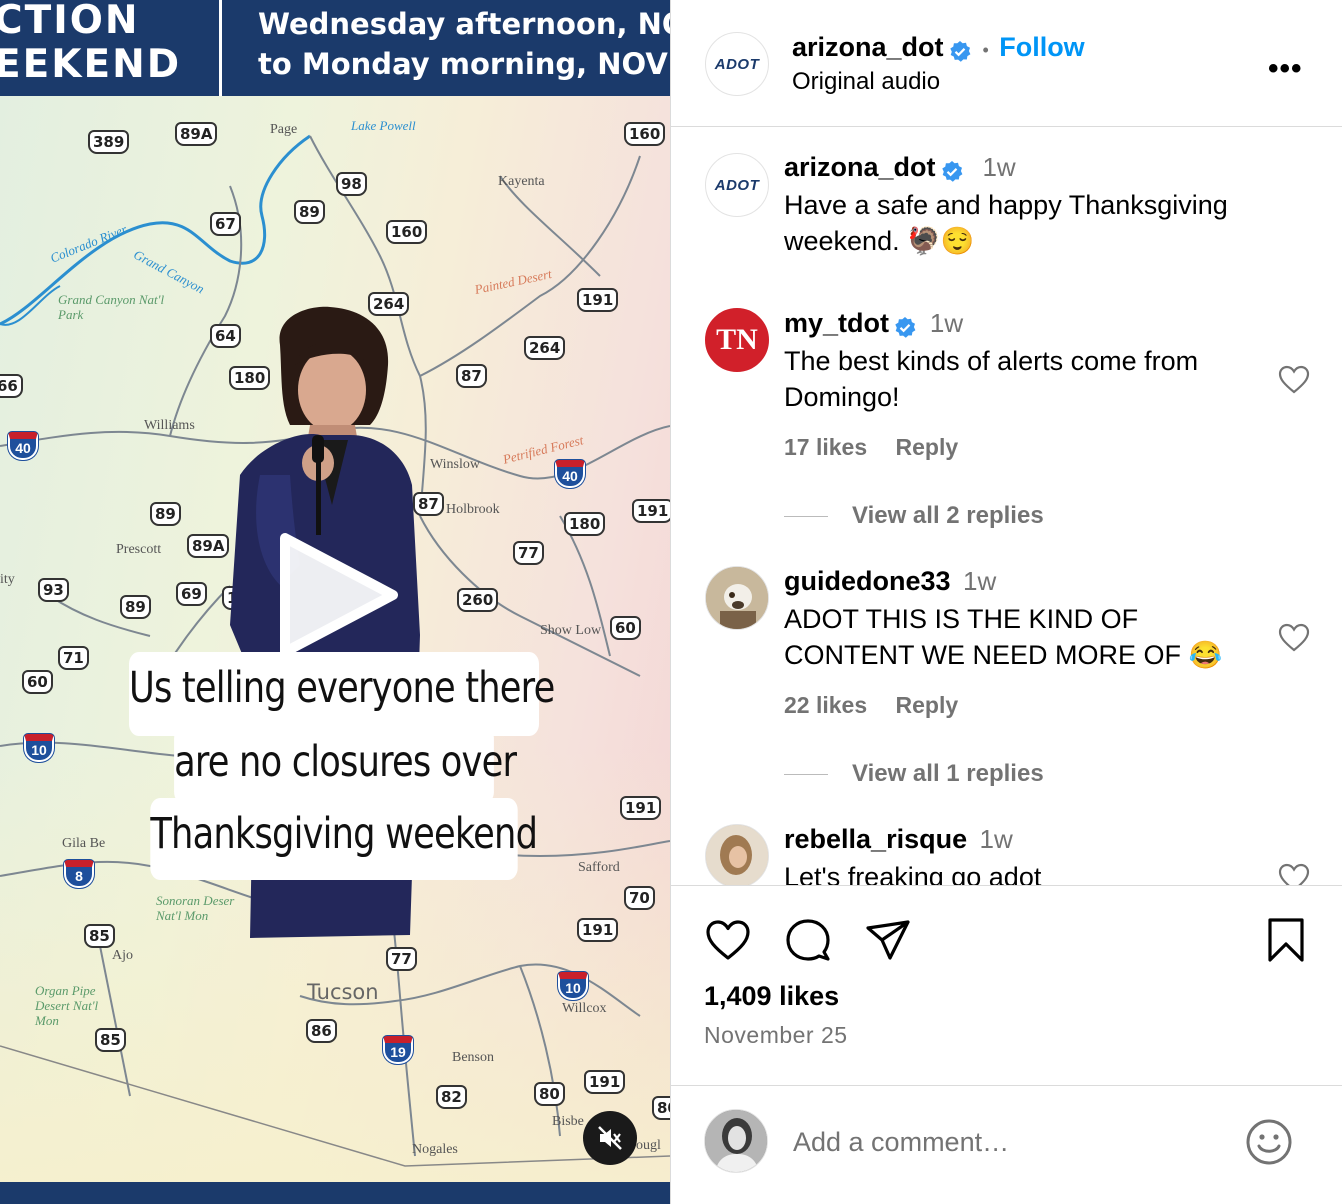 This screenshot has width=1342, height=1204. I want to click on place-label: ougl, so click(648, 1145).